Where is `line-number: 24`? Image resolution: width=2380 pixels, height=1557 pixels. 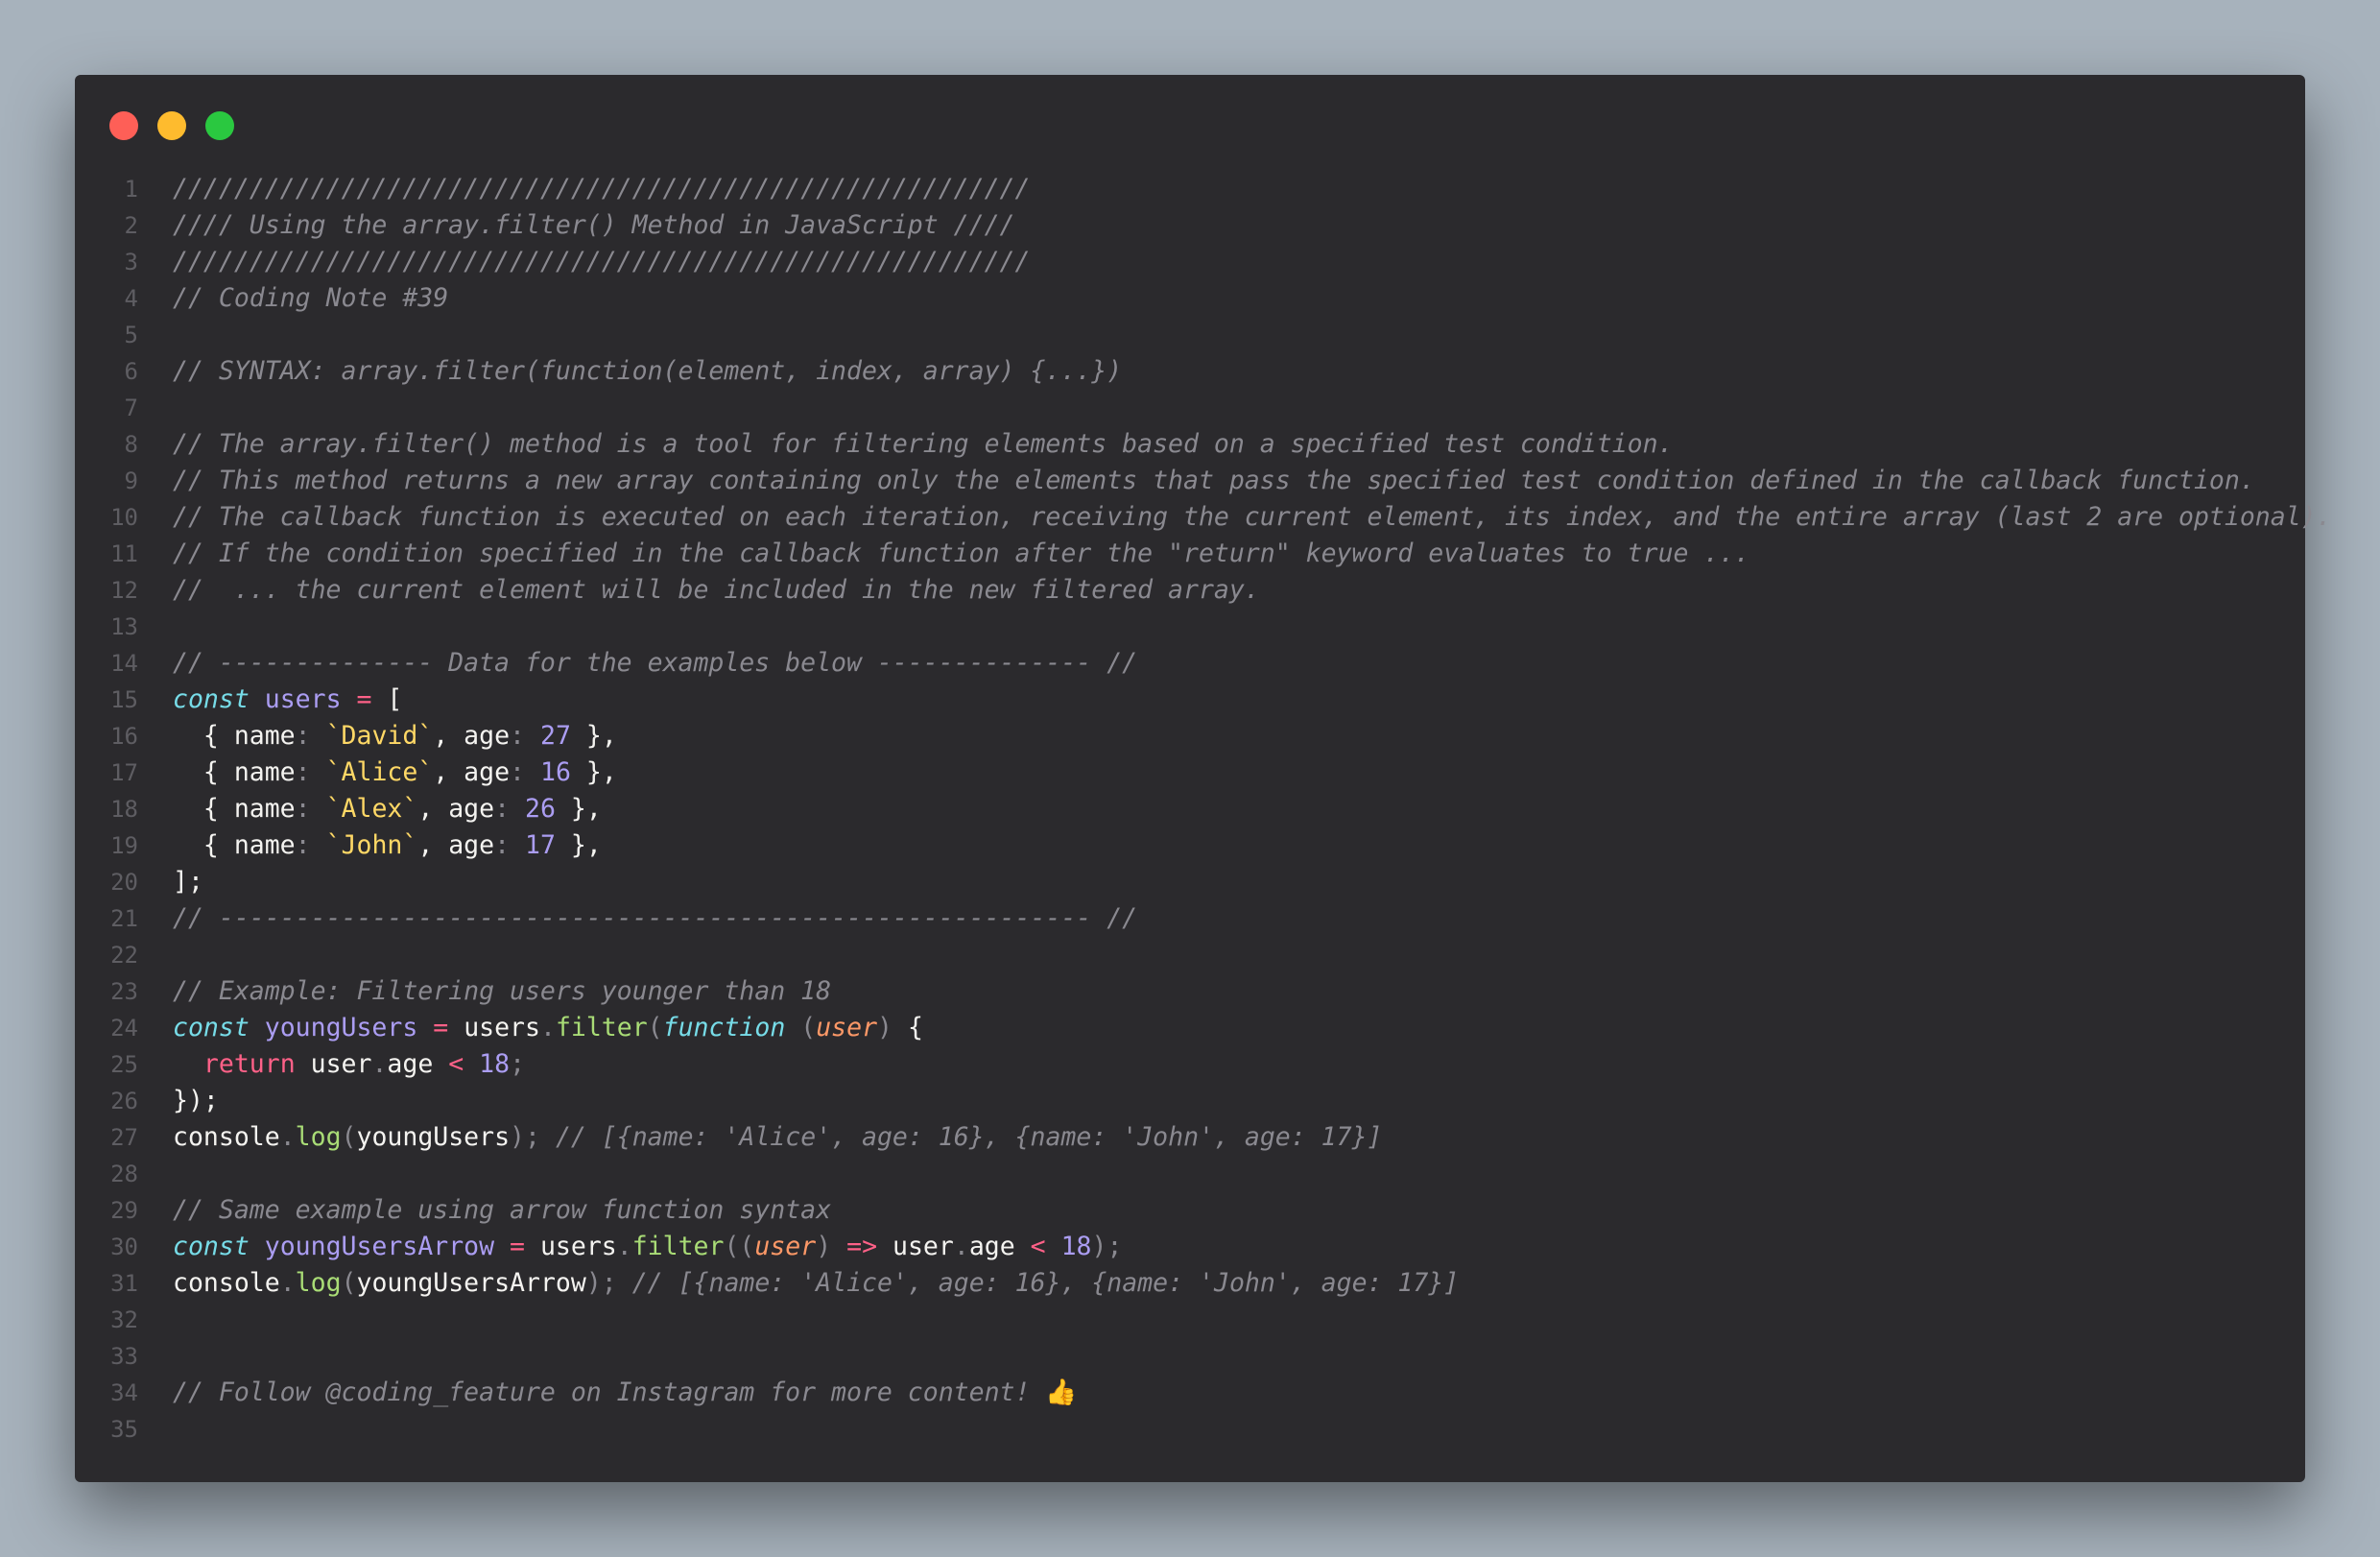 line-number: 24 is located at coordinates (124, 1029).